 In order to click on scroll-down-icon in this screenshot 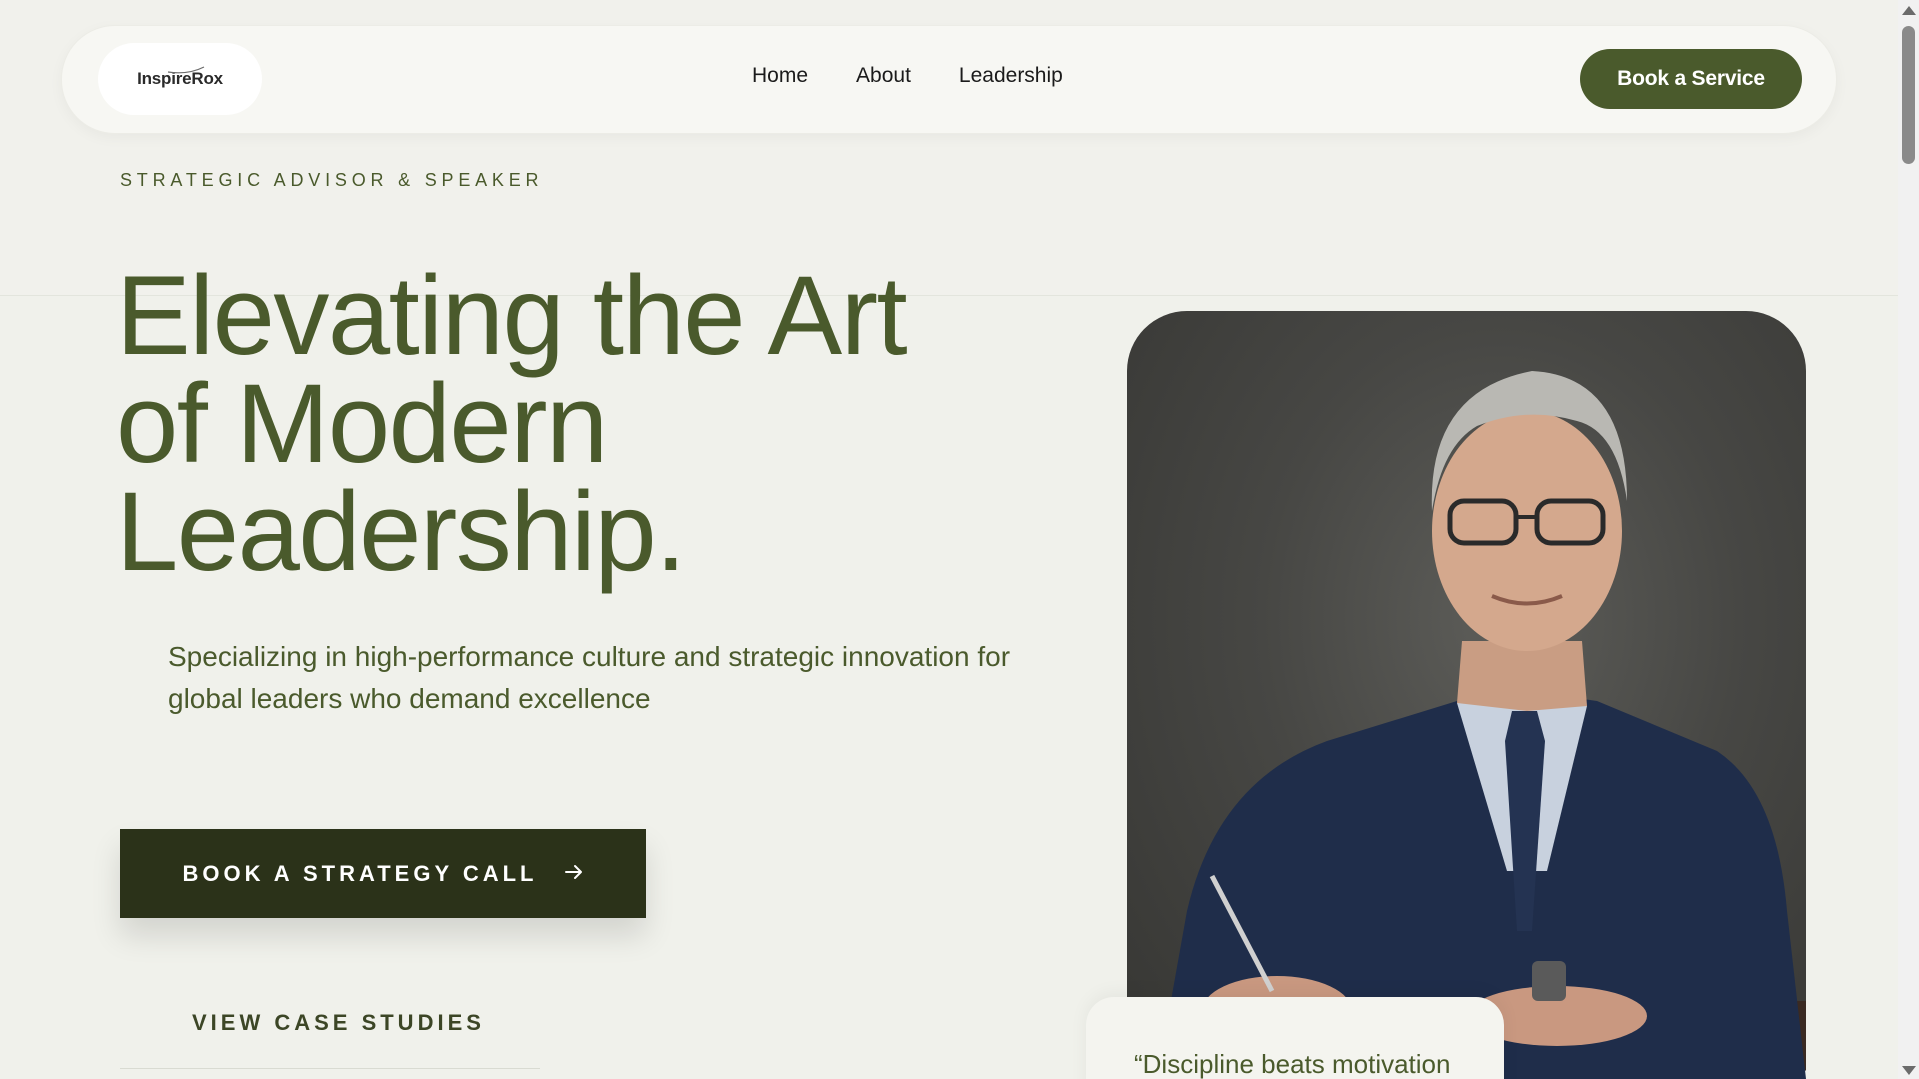, I will do `click(1909, 1070)`.